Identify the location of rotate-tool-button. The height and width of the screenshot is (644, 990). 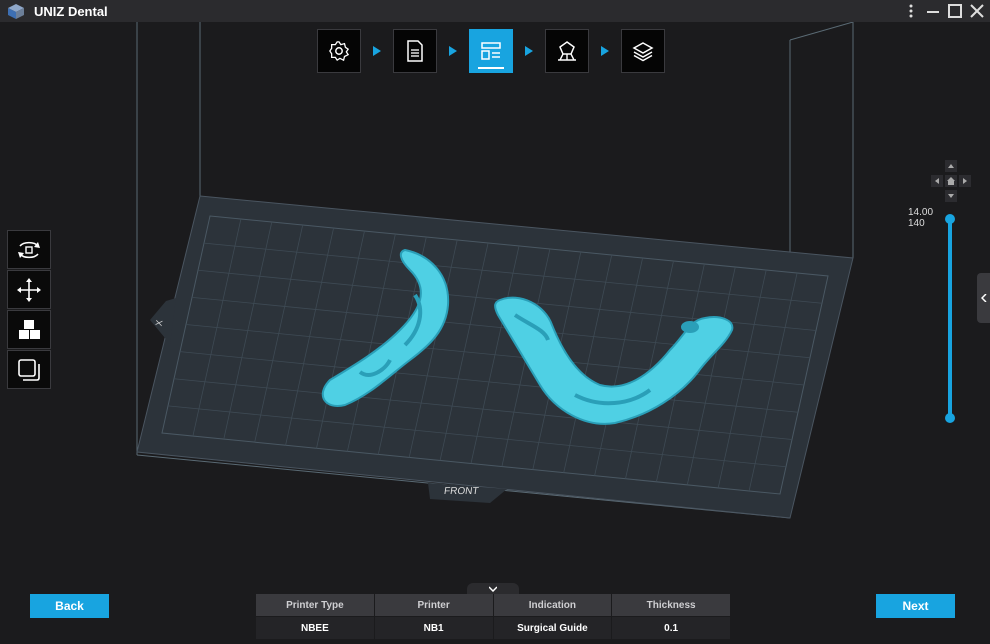
(29, 249).